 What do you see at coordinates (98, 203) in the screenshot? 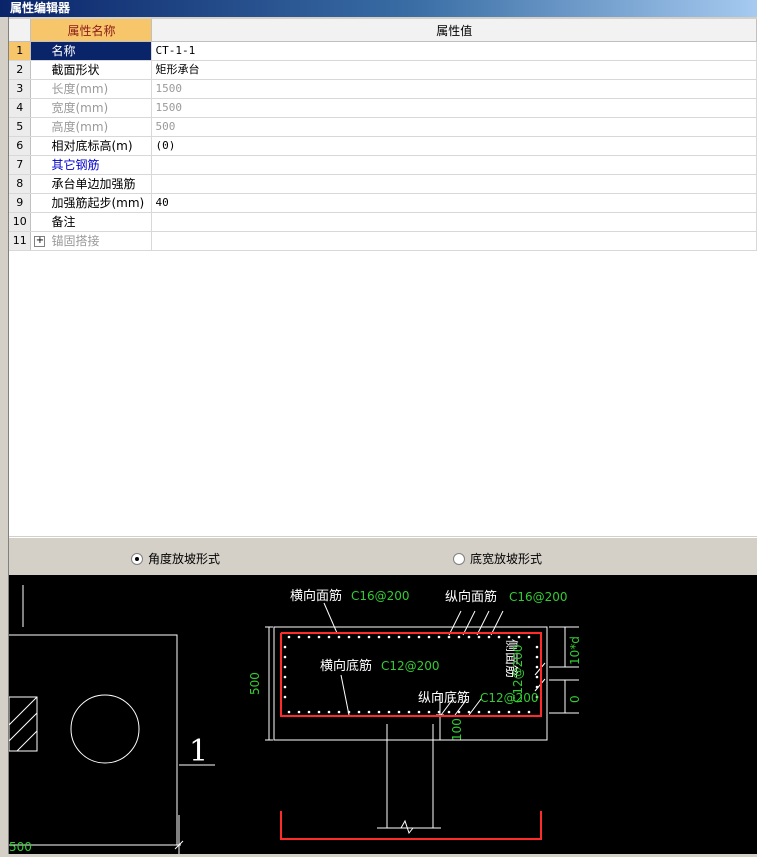
I see `property-name: 加强筋起步(mm)` at bounding box center [98, 203].